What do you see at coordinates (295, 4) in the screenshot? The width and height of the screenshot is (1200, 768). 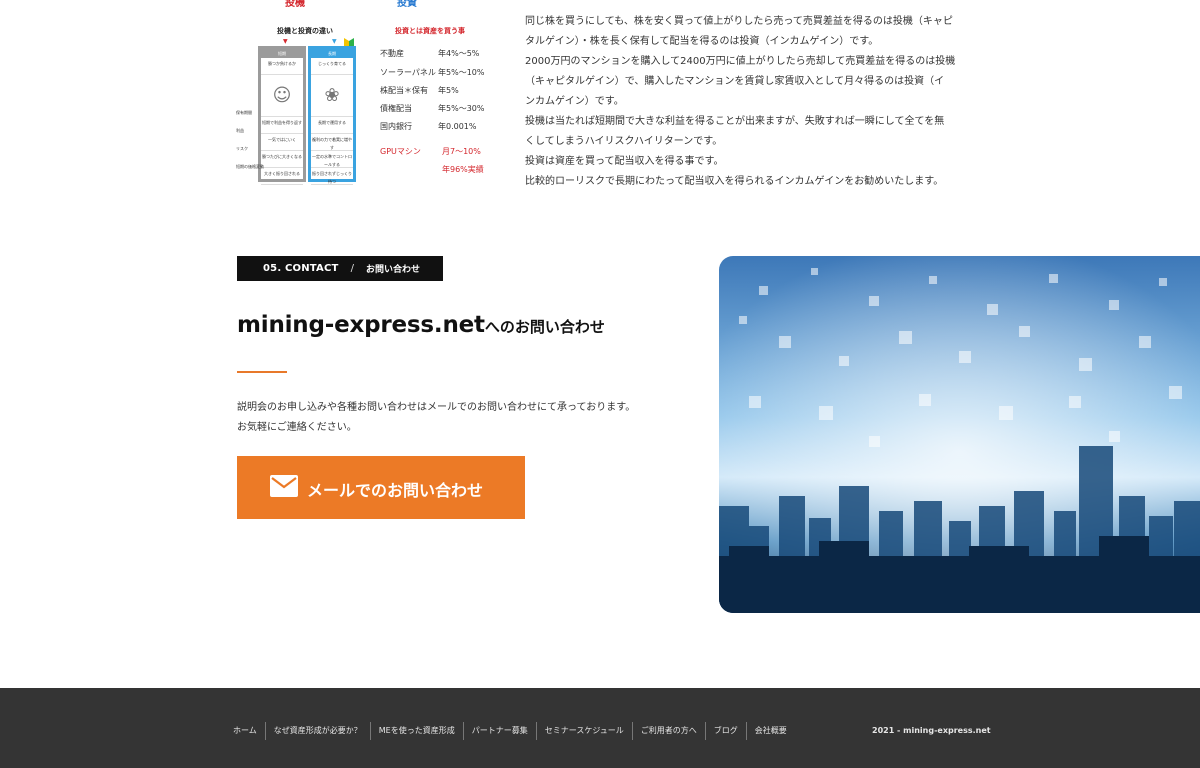 I see `infographic-speculation-title: 投機` at bounding box center [295, 4].